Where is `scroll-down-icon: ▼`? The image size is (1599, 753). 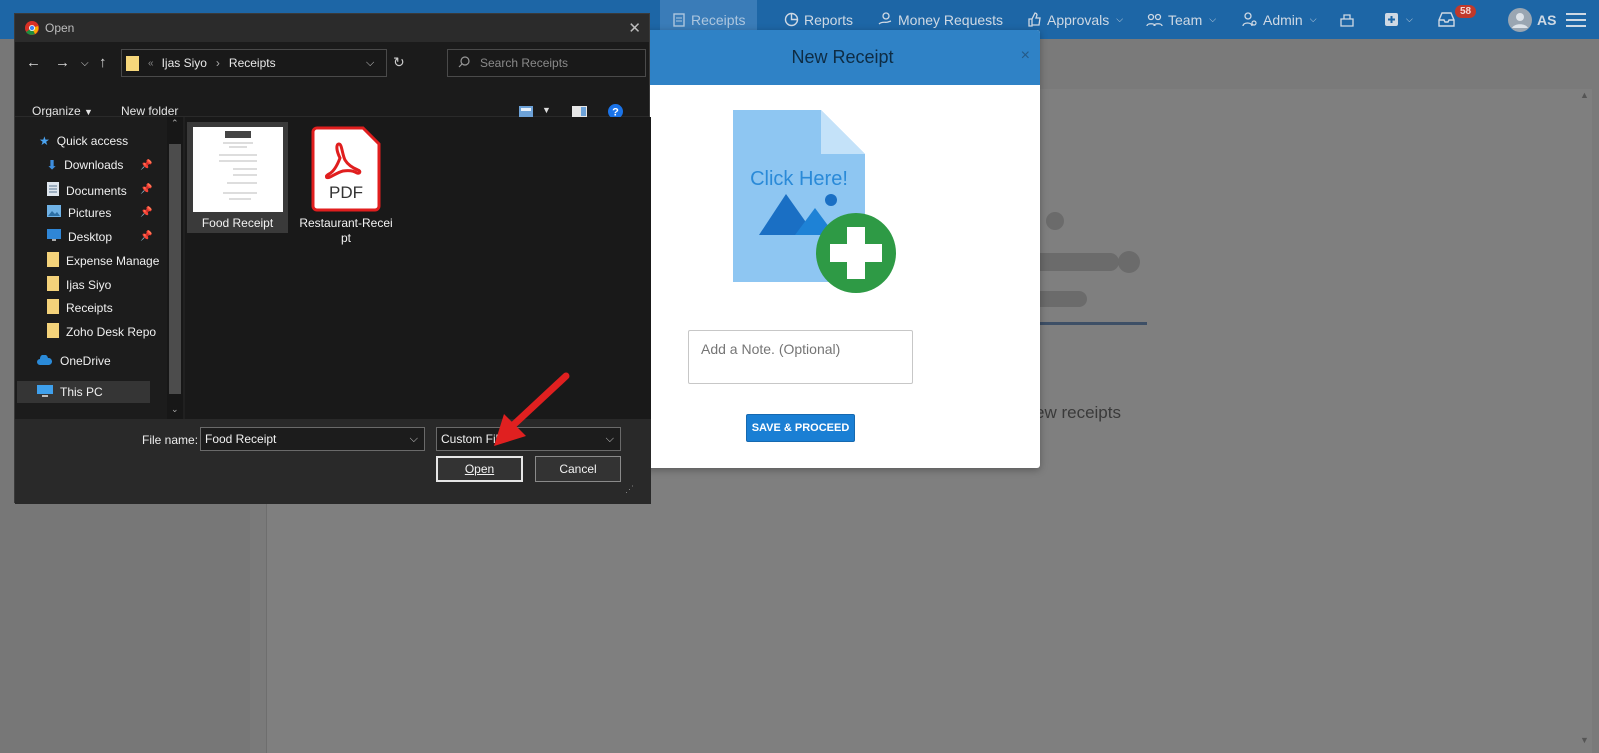 scroll-down-icon: ▼ is located at coordinates (1584, 740).